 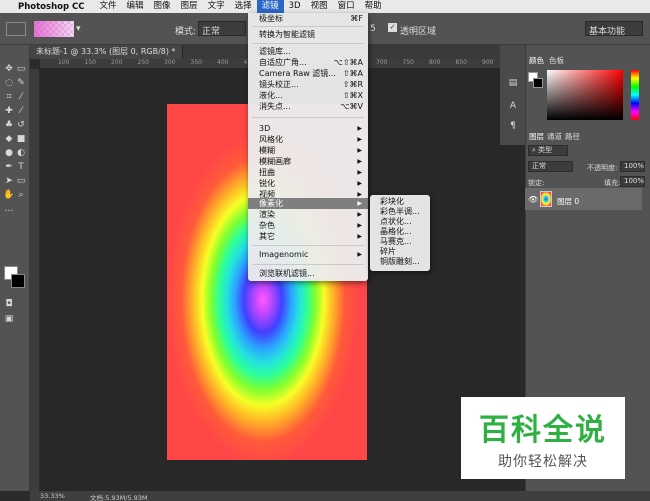 I want to click on visibility-eye-icon: 👁, so click(x=533, y=199).